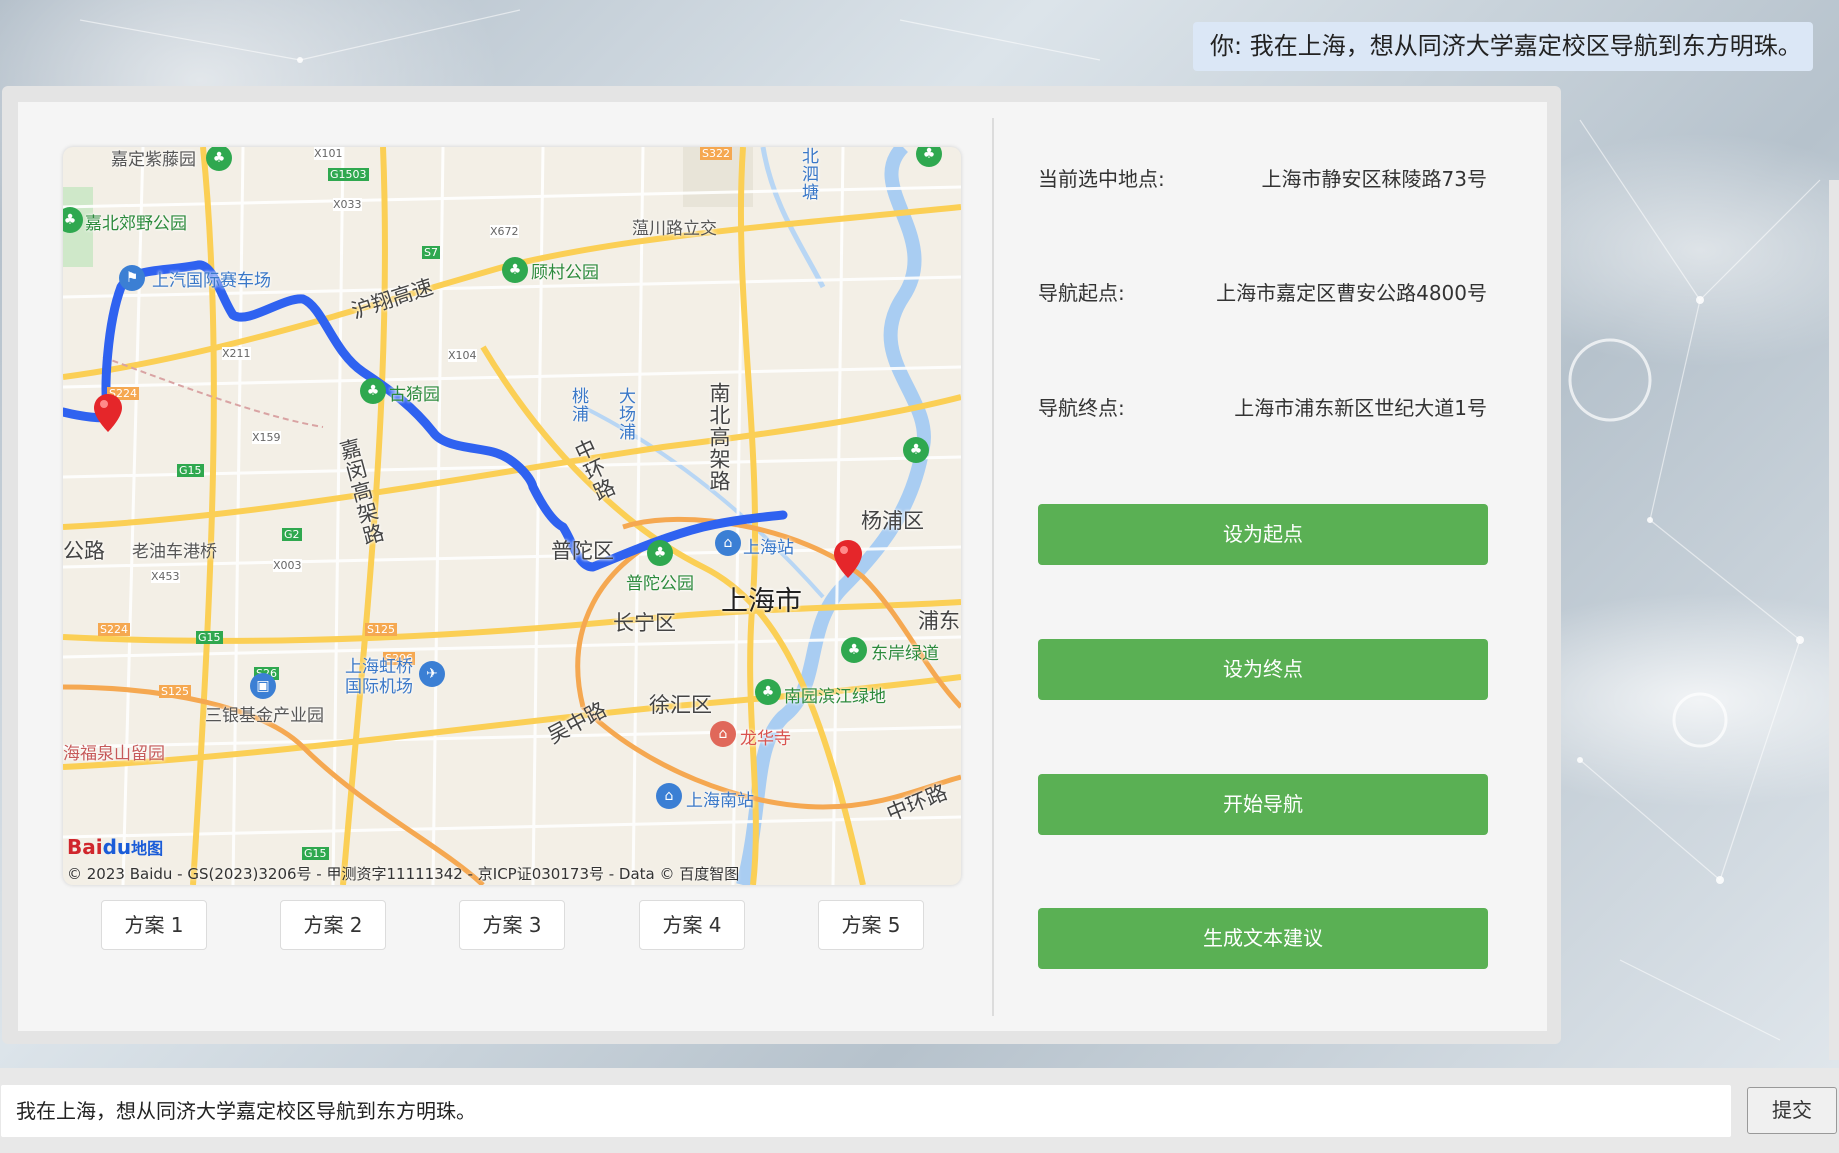  Describe the element at coordinates (866, 1111) in the screenshot. I see `chat-input` at that location.